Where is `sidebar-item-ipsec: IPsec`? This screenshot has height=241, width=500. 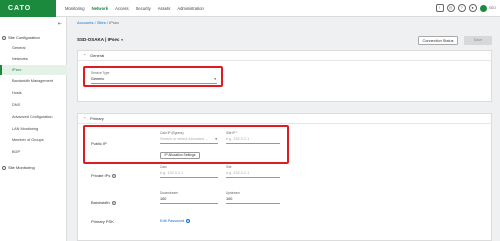 sidebar-item-ipsec: IPsec is located at coordinates (33, 70).